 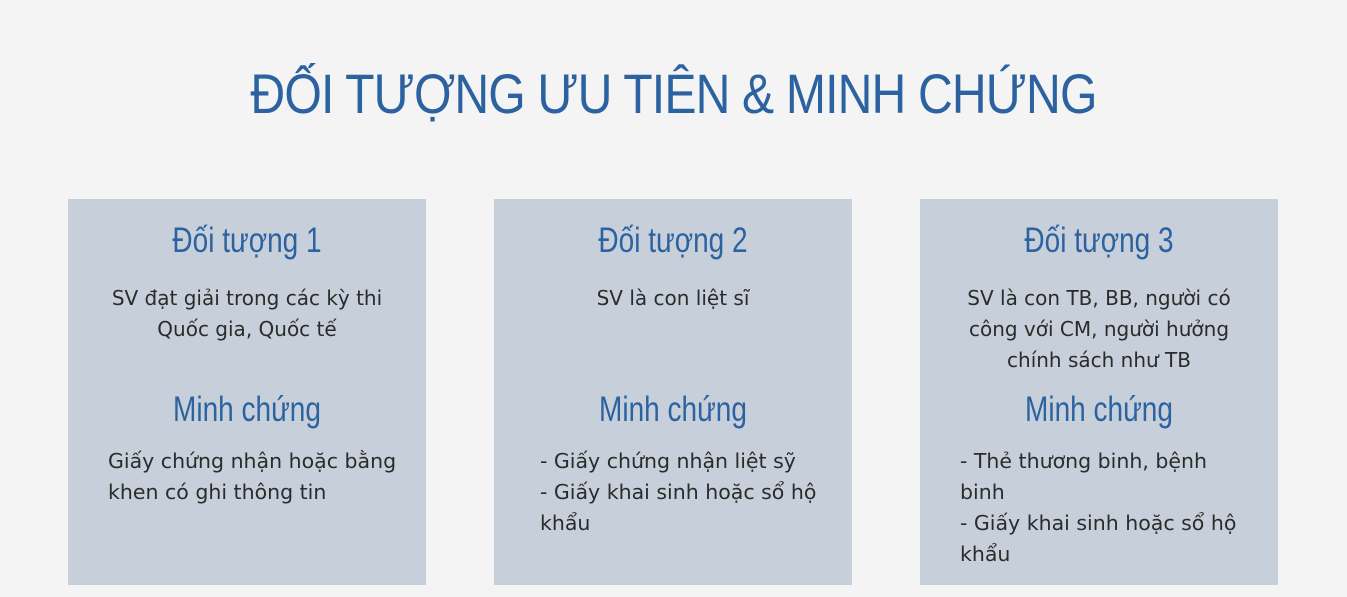 What do you see at coordinates (668, 461) in the screenshot?
I see `evidence-item: - Giấy chứng nhận liệt sỹ` at bounding box center [668, 461].